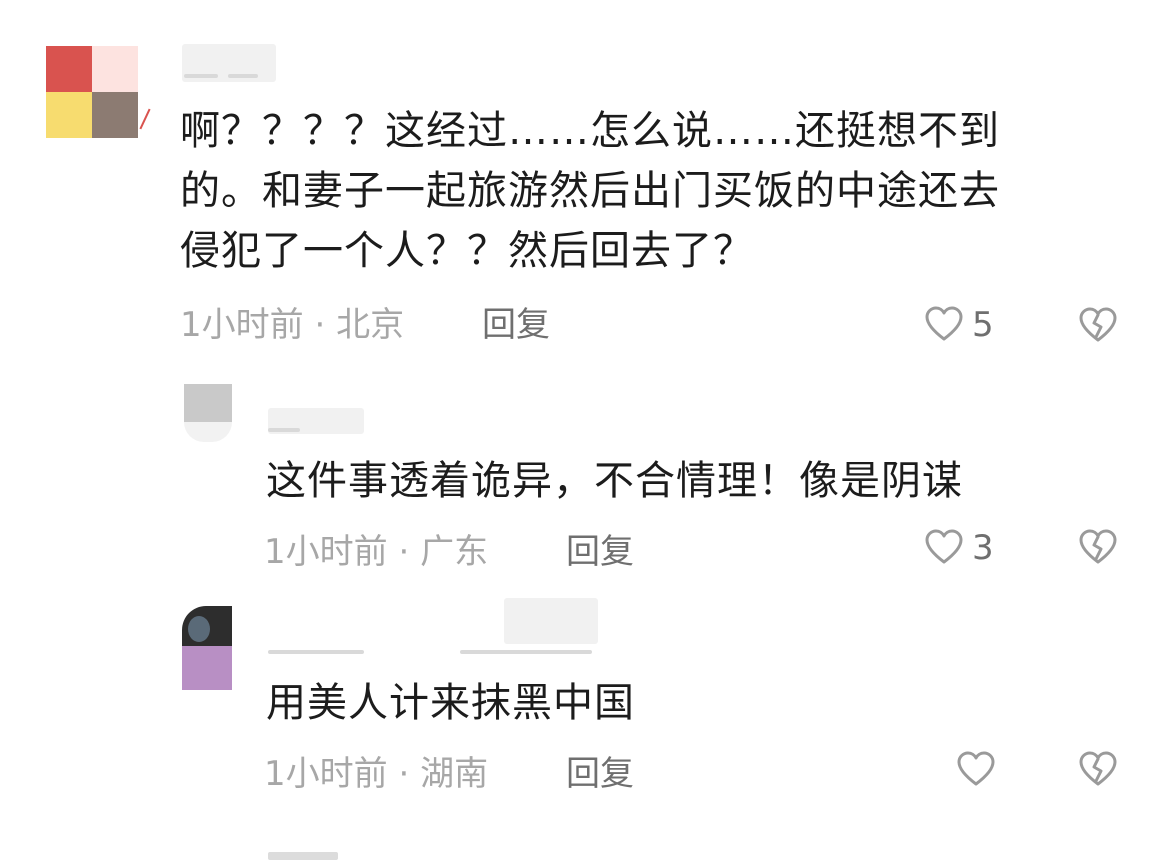 The height and width of the screenshot is (860, 1170). Describe the element at coordinates (467, 251) in the screenshot. I see `comment-text-line: 侵犯了一个人？？然后回去了？` at that location.